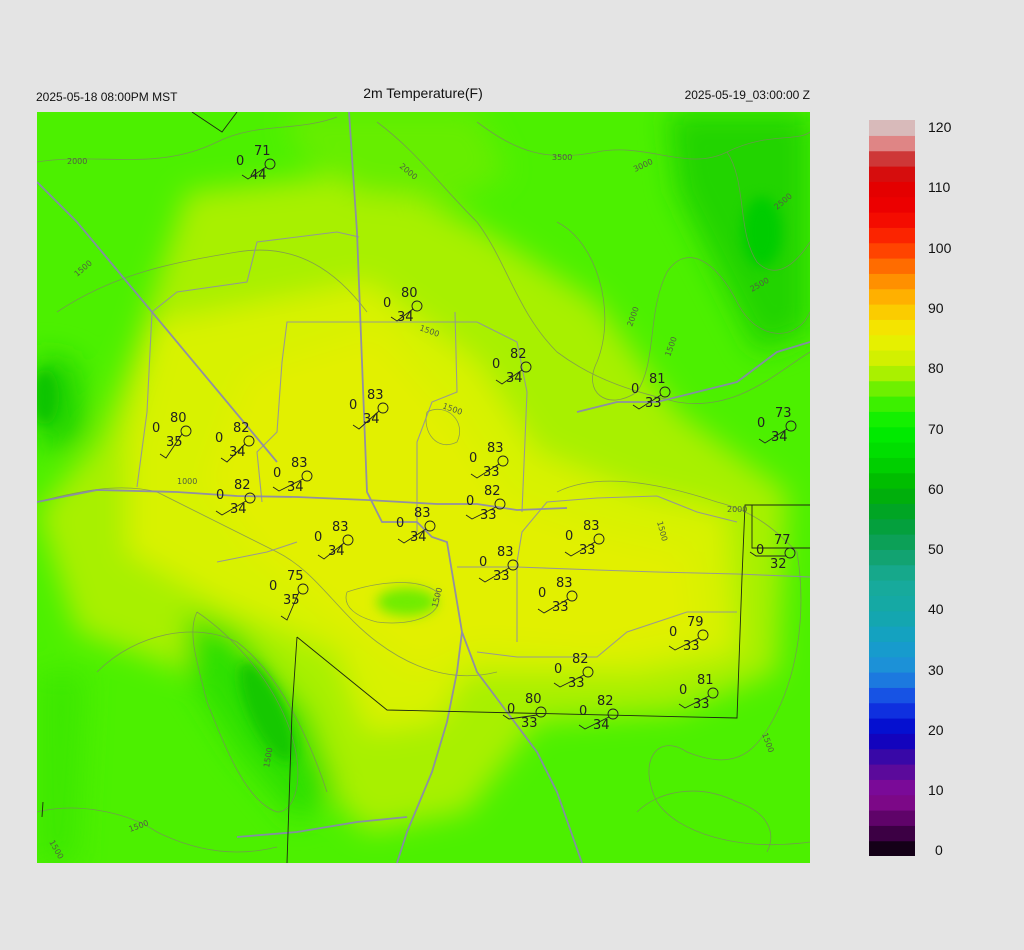  Describe the element at coordinates (939, 187) in the screenshot. I see `colorbar-label: 110` at that location.